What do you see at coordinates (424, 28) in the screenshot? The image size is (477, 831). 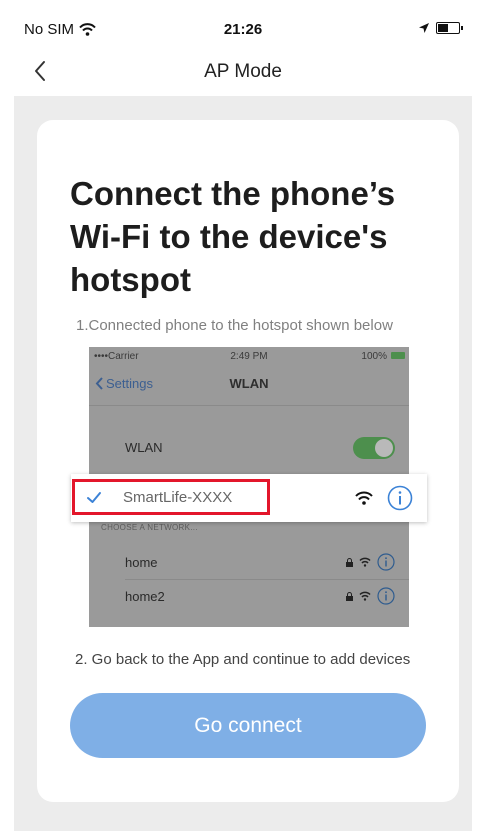 I see `location-arrow-icon` at bounding box center [424, 28].